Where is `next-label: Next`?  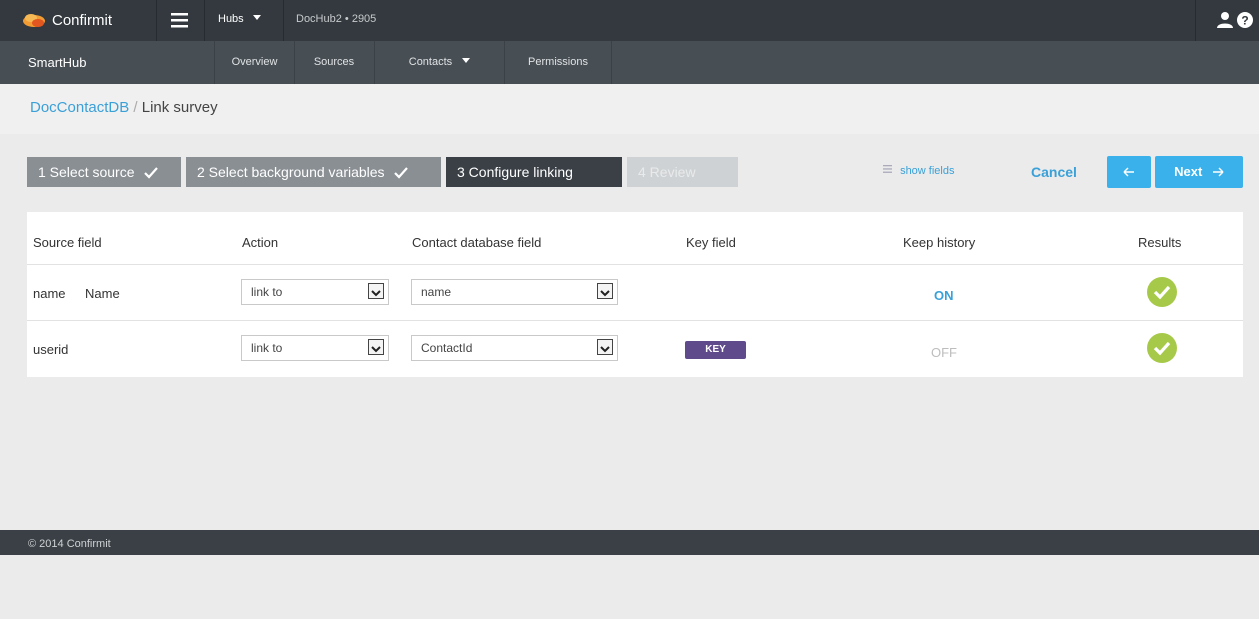
next-label: Next is located at coordinates (1188, 171).